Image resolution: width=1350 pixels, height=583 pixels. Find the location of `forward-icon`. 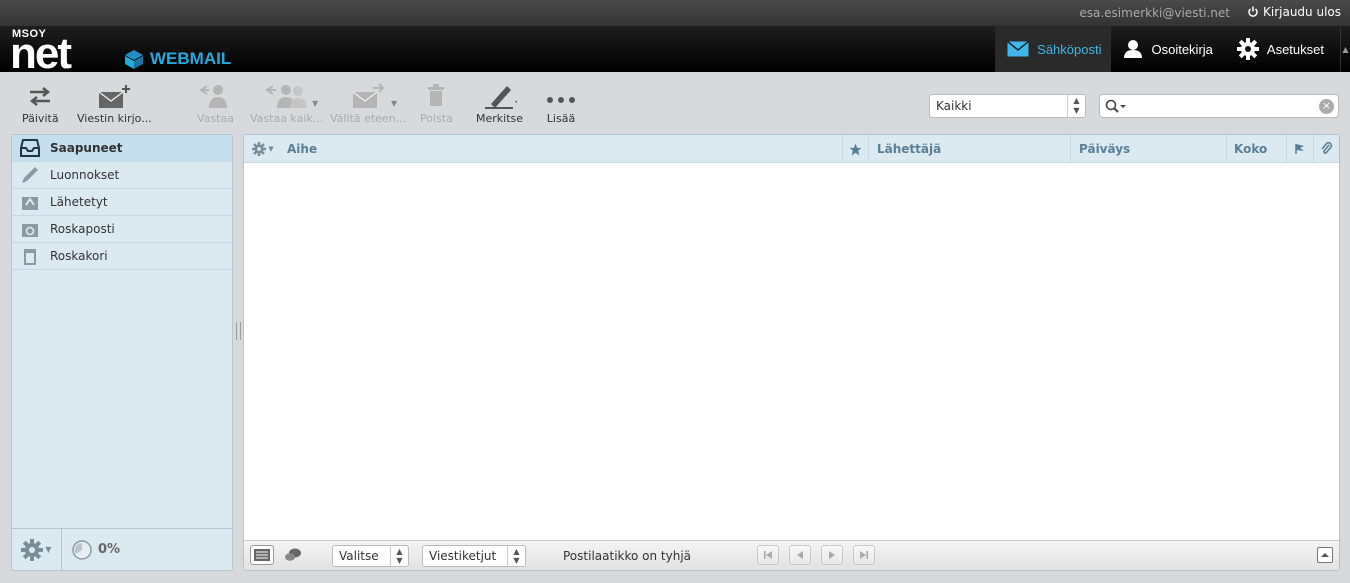

forward-icon is located at coordinates (368, 95).